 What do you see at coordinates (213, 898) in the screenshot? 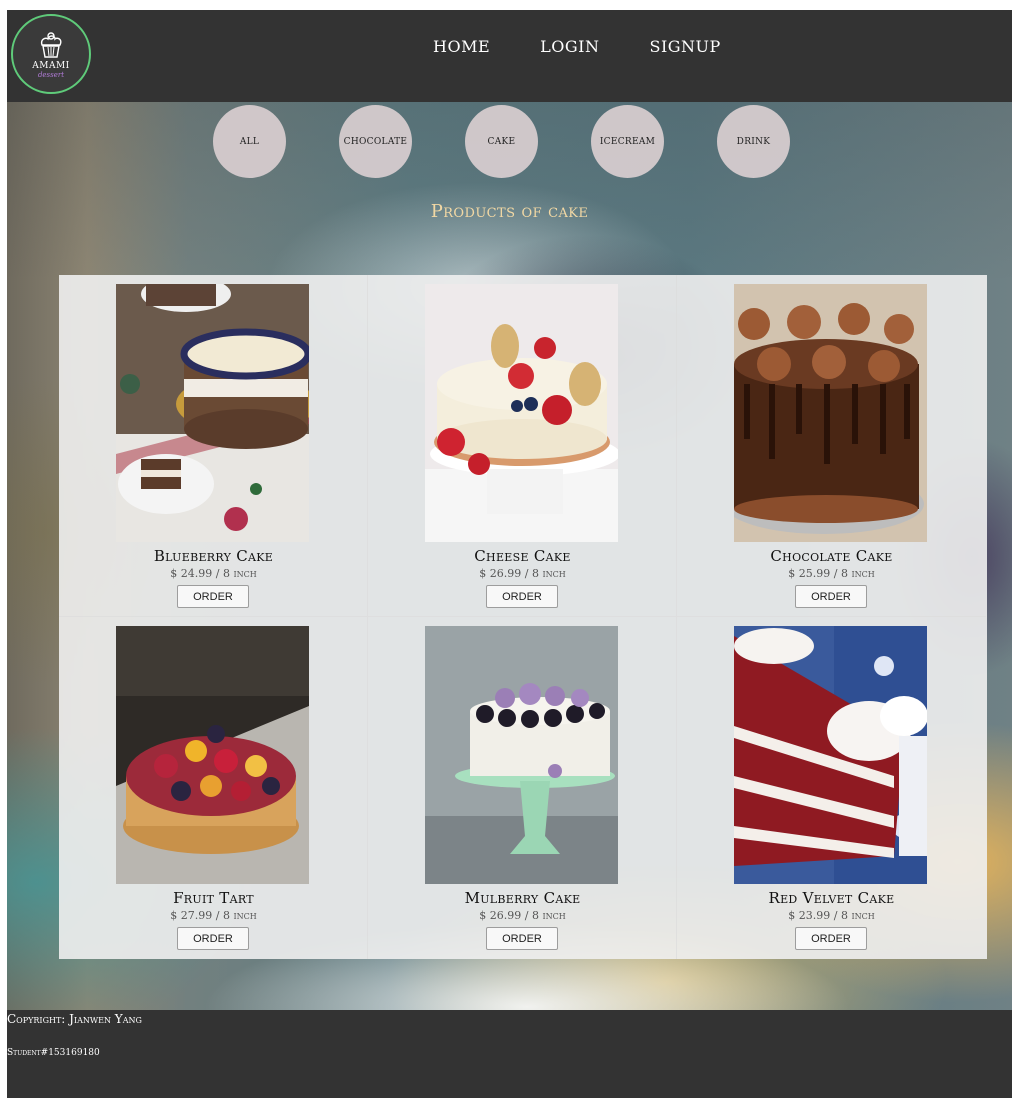
I see `product-name: Fruit Tart` at bounding box center [213, 898].